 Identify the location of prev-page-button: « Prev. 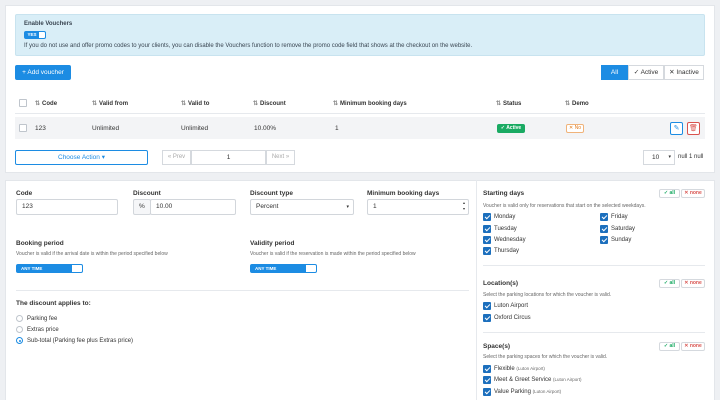
(176, 157).